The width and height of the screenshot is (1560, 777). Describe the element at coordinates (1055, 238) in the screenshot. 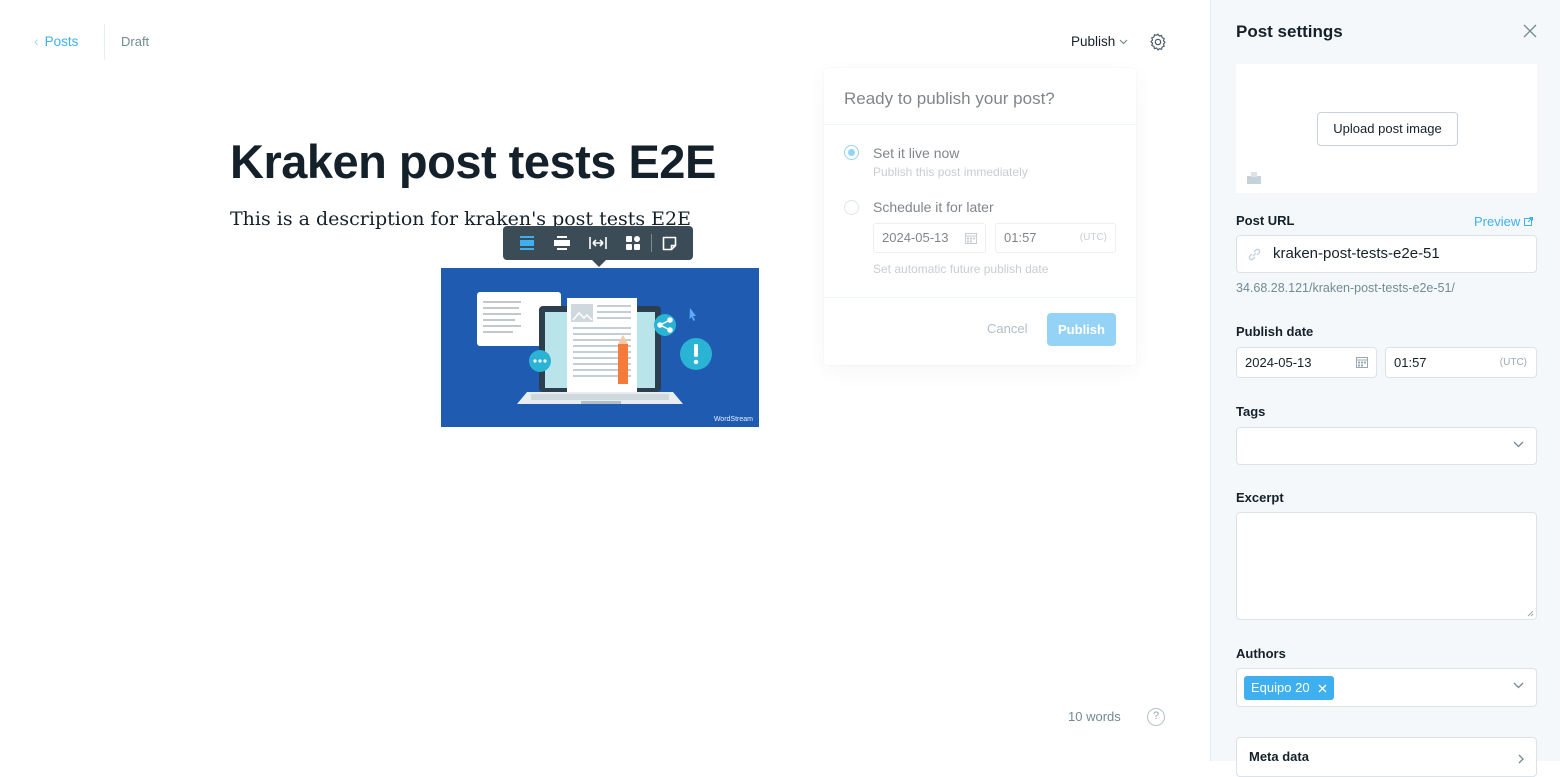

I see `schedule-time-input: 01:57 (UTC)` at that location.